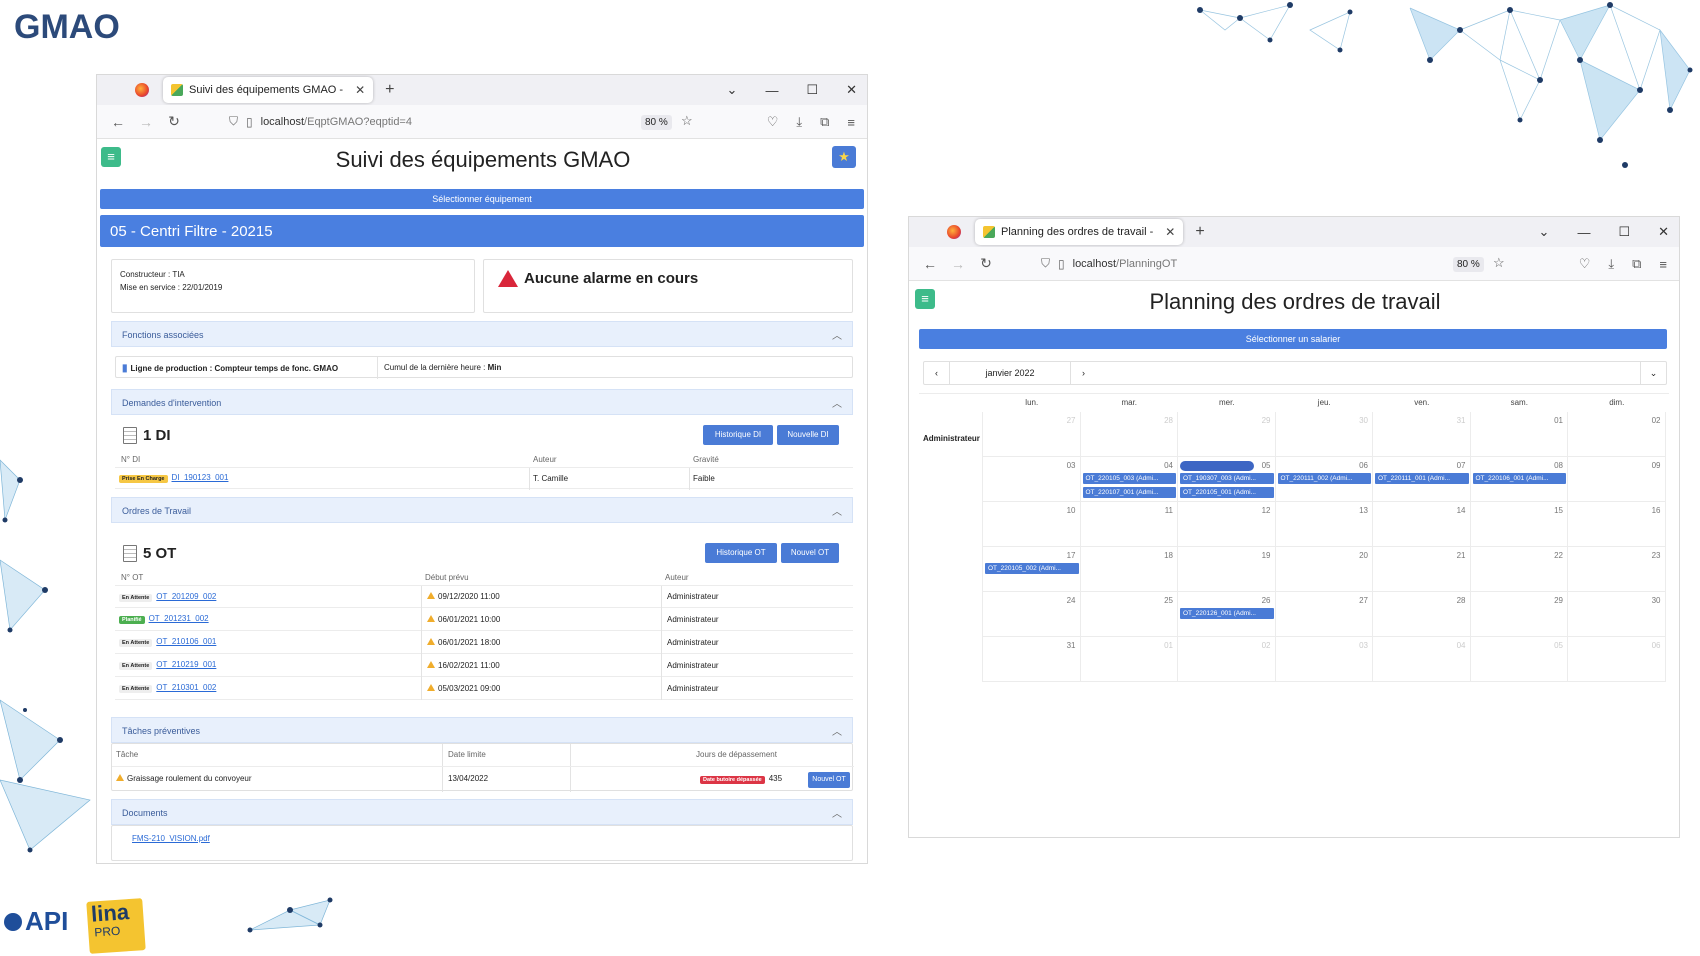 This screenshot has width=1700, height=956. Describe the element at coordinates (732, 90) in the screenshot. I see `tab-list-icon: ⌄` at that location.